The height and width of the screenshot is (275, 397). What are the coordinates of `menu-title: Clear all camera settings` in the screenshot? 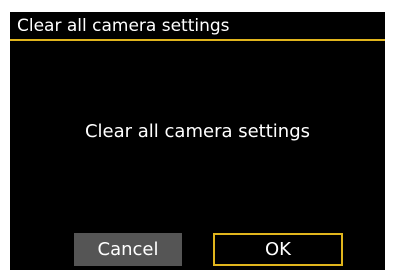 It's located at (123, 26).